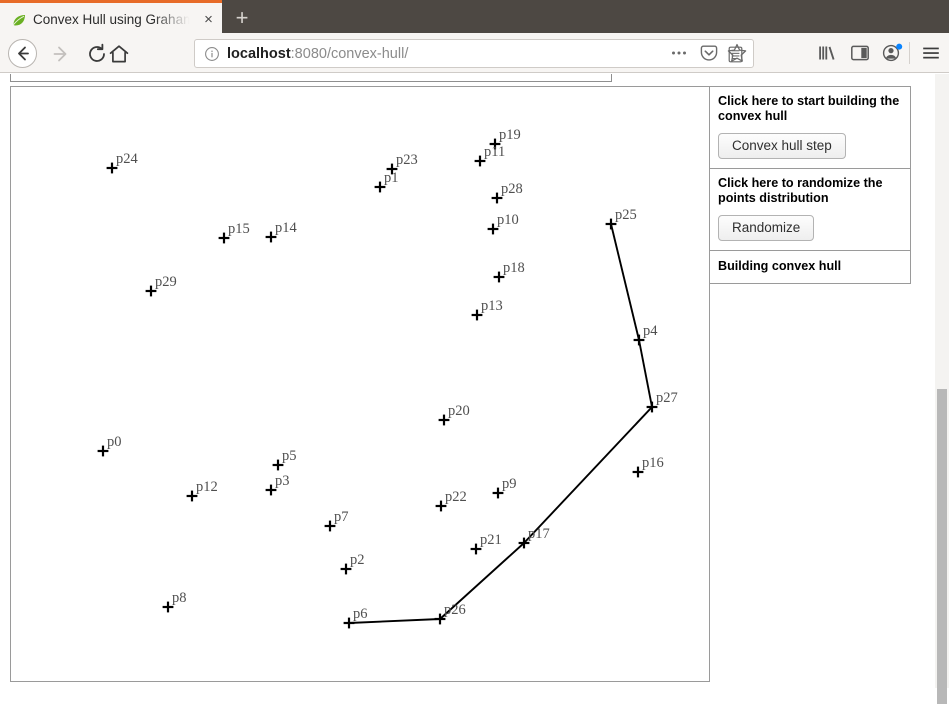 The height and width of the screenshot is (704, 949). I want to click on leaf-icon, so click(19, 20).